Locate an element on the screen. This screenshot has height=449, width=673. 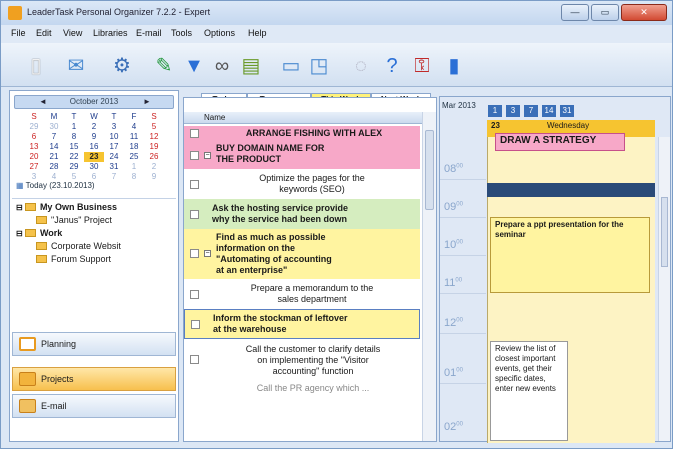
calendar-day: 29 is located at coordinates (34, 127).